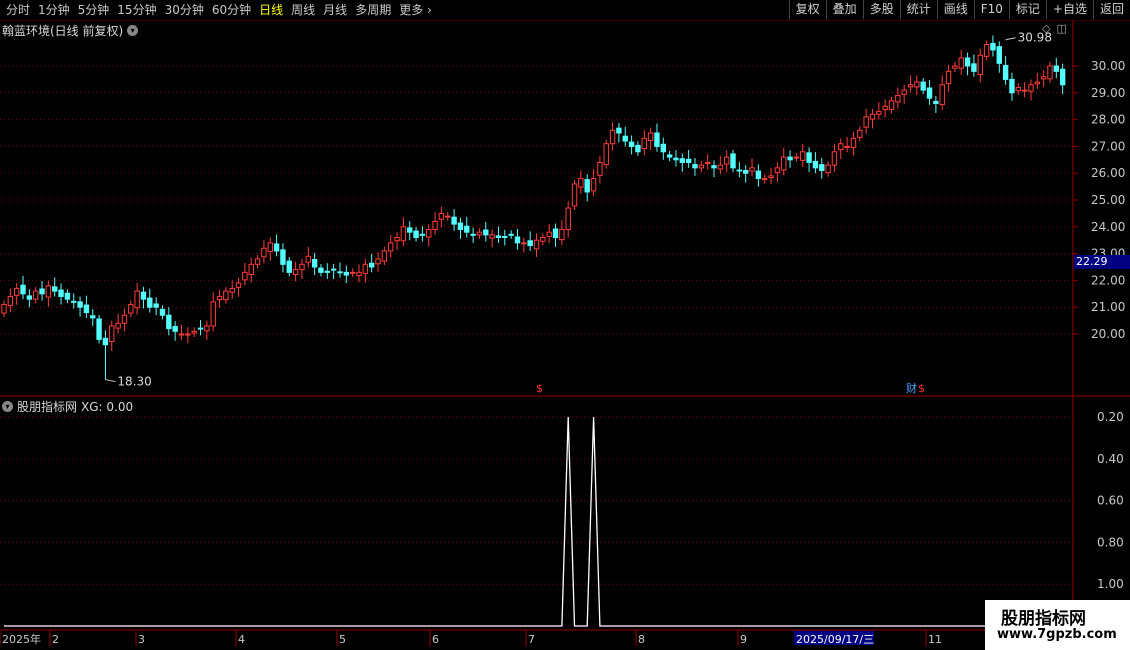 This screenshot has width=1130, height=650. I want to click on chevron-down-icon: ▾, so click(7, 406).